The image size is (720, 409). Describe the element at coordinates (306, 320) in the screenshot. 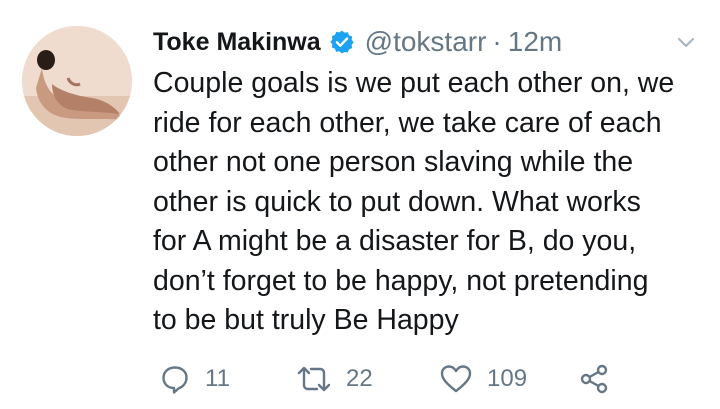

I see `tweet-text-line: to be but truly Be Happy` at that location.